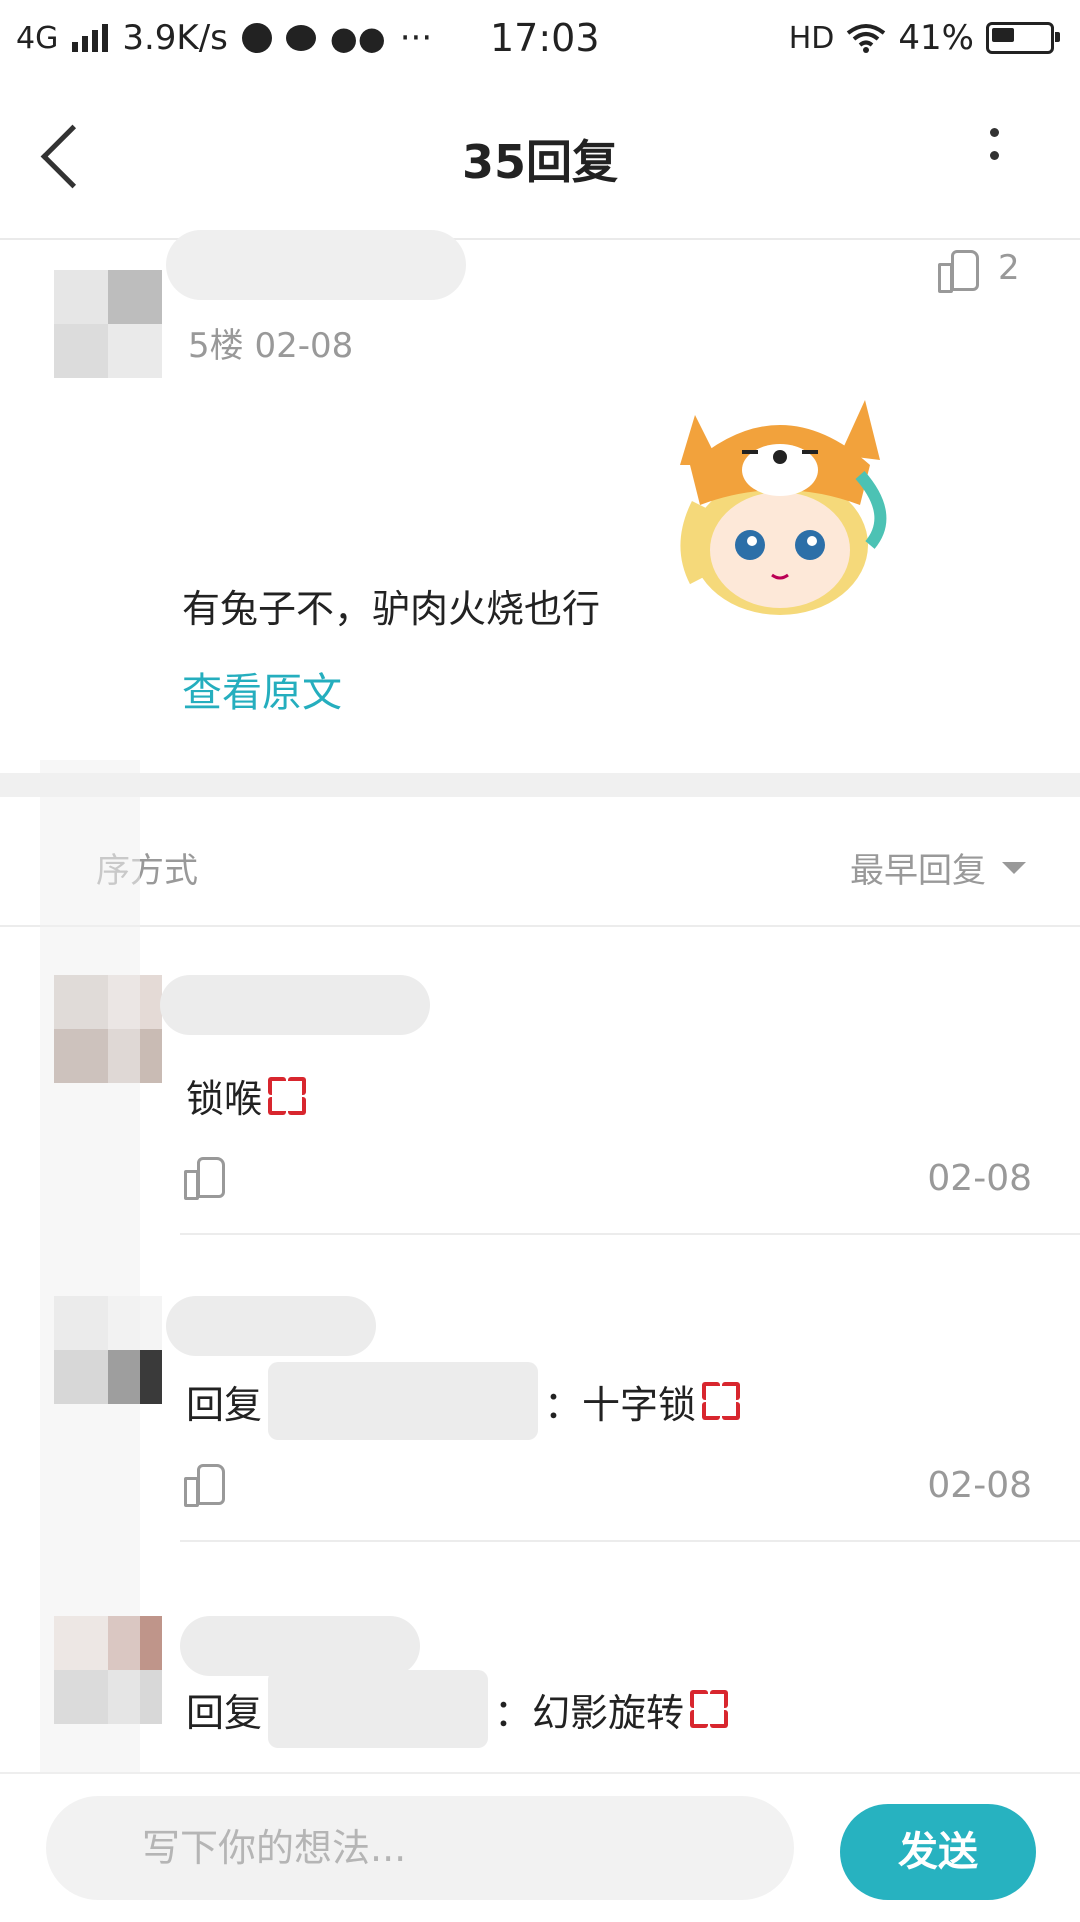  What do you see at coordinates (866, 38) in the screenshot?
I see `wifi-icon` at bounding box center [866, 38].